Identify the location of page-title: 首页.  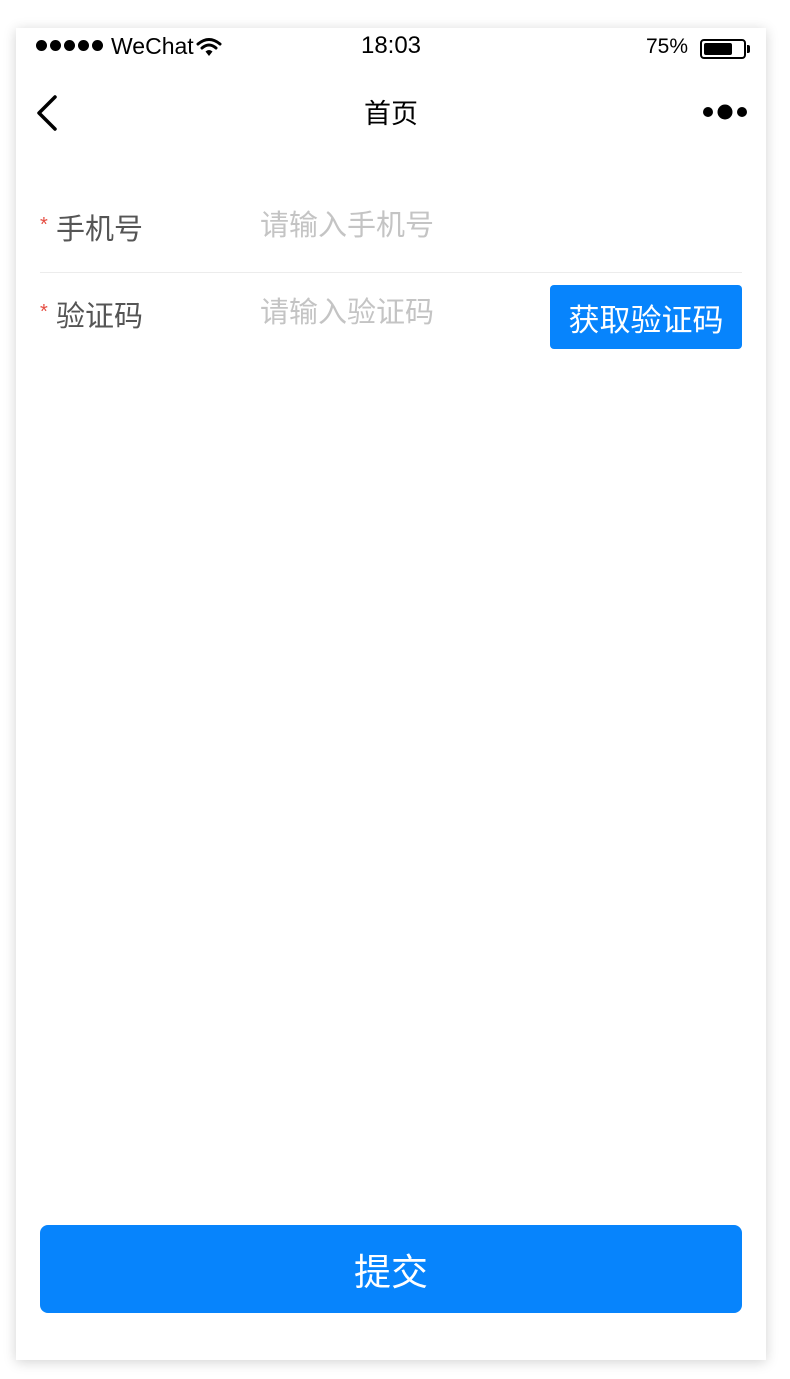
(391, 114).